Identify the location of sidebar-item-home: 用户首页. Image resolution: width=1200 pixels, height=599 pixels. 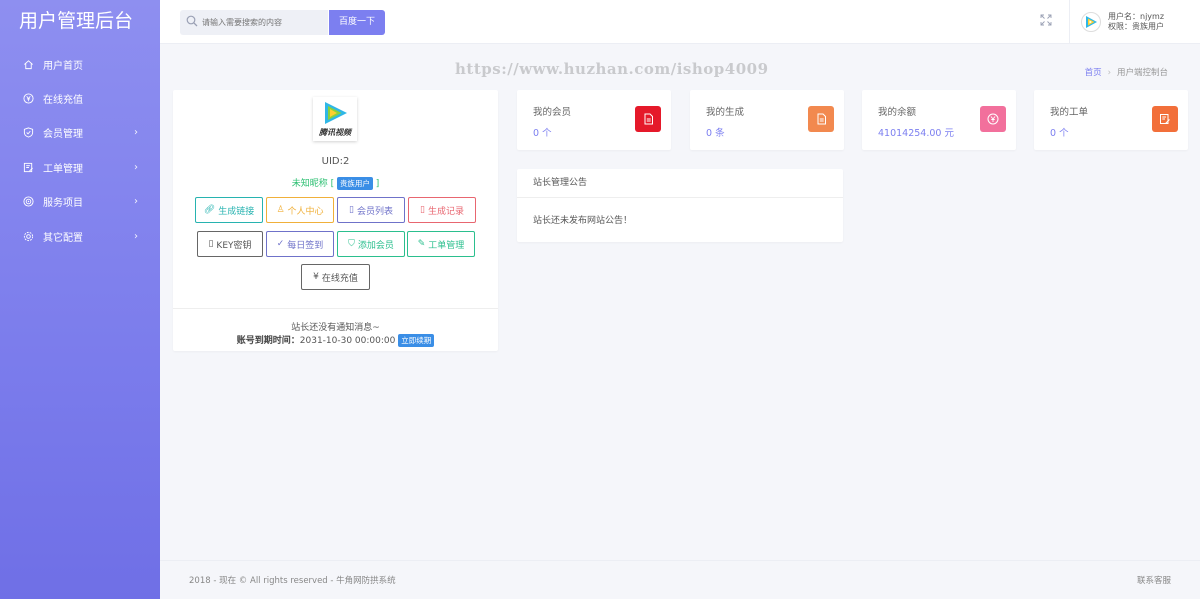
(80, 64).